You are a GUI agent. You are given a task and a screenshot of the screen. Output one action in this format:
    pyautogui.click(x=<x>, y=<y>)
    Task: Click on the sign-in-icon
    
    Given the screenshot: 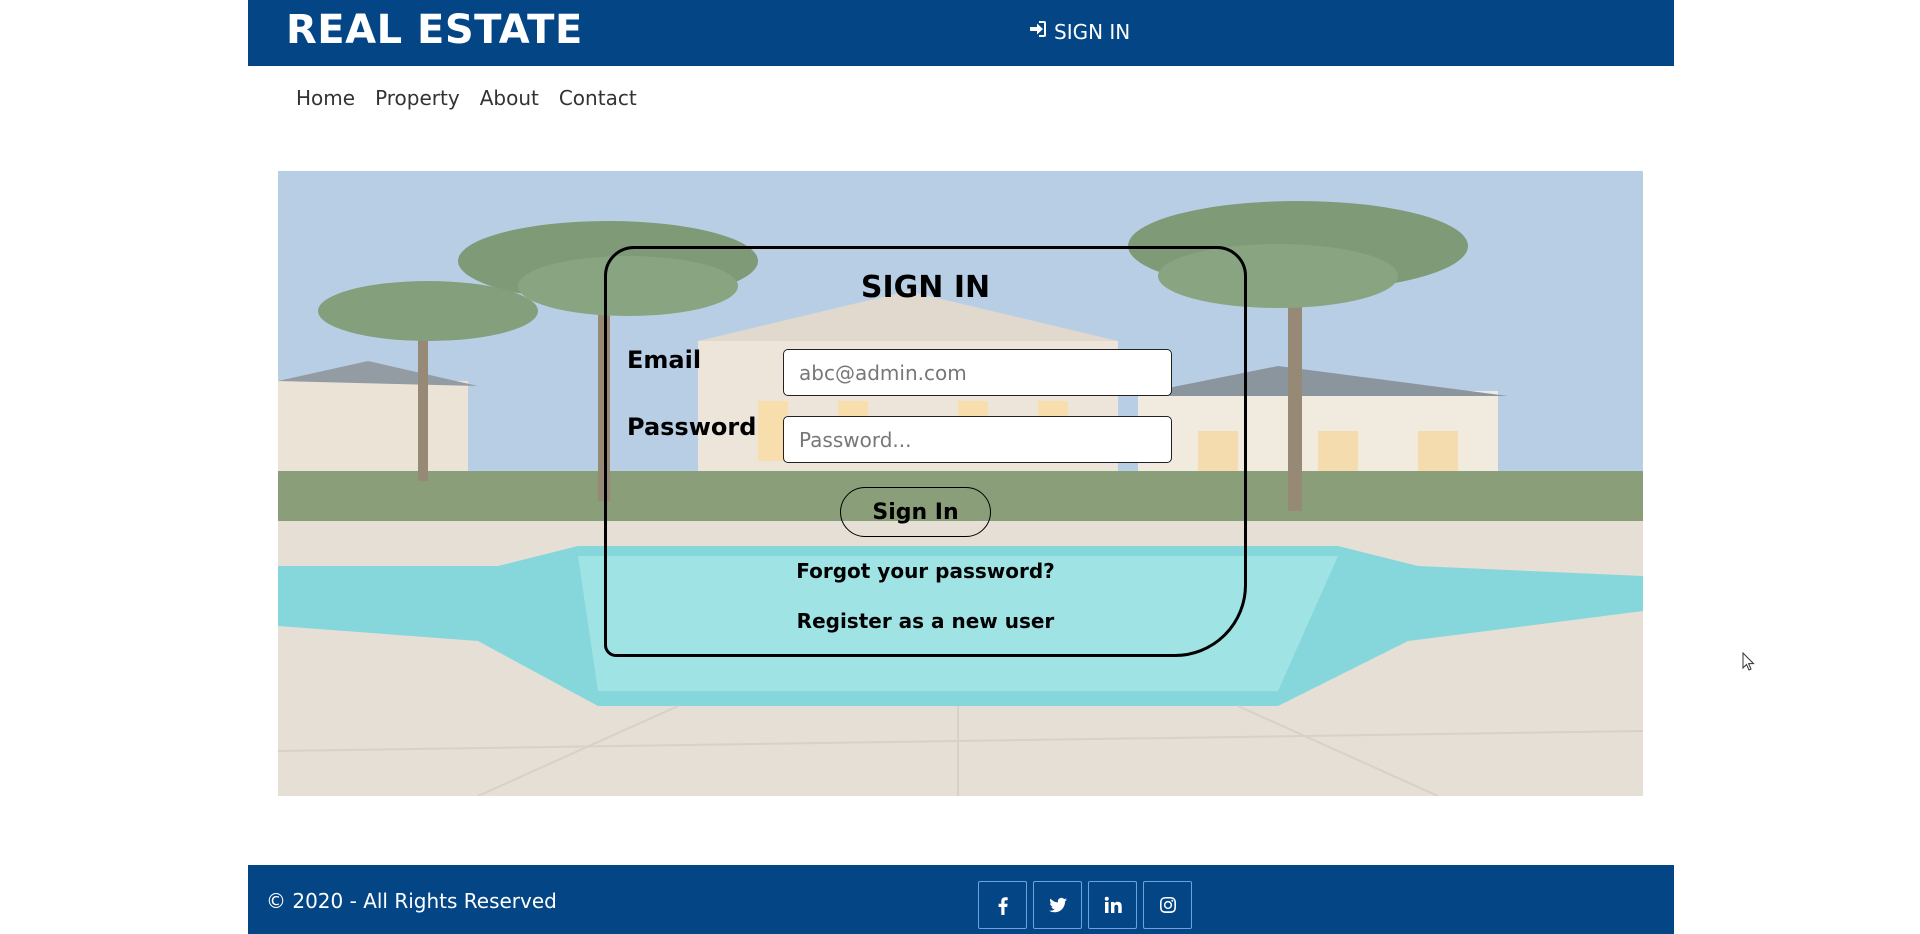 What is the action you would take?
    pyautogui.click(x=1038, y=31)
    